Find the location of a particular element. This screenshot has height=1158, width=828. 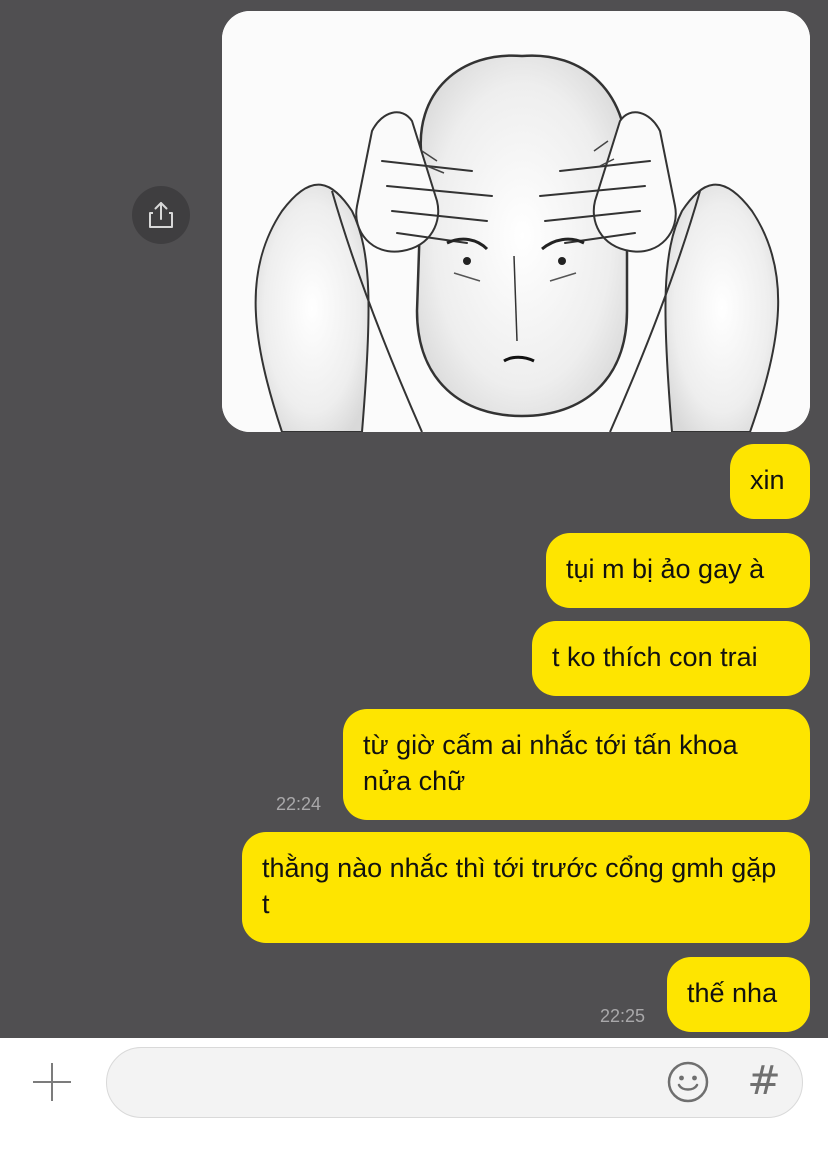

emoji-icon is located at coordinates (688, 1082).